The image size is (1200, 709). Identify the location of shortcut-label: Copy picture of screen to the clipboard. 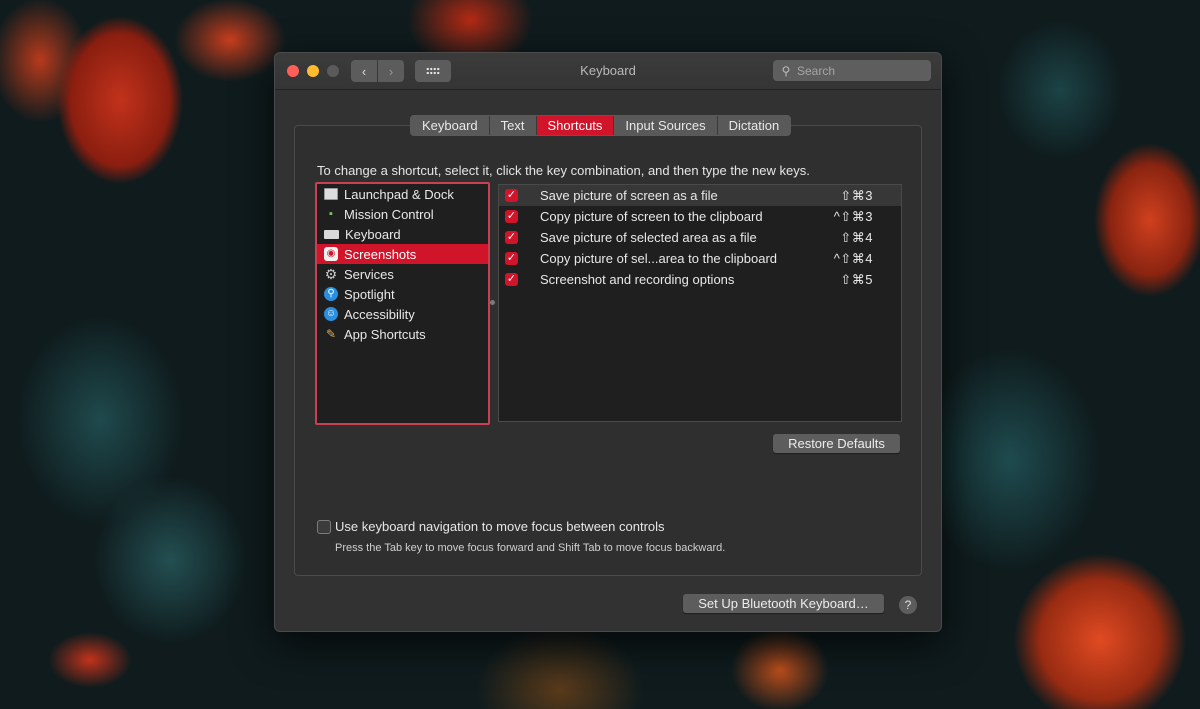
(651, 216).